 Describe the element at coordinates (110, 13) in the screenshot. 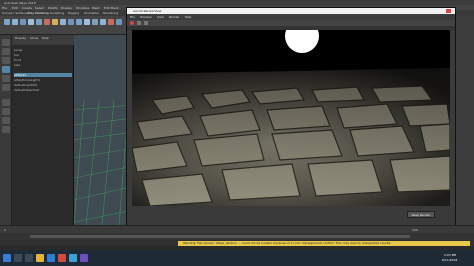

I see `shelf-tab: Rendering` at that location.